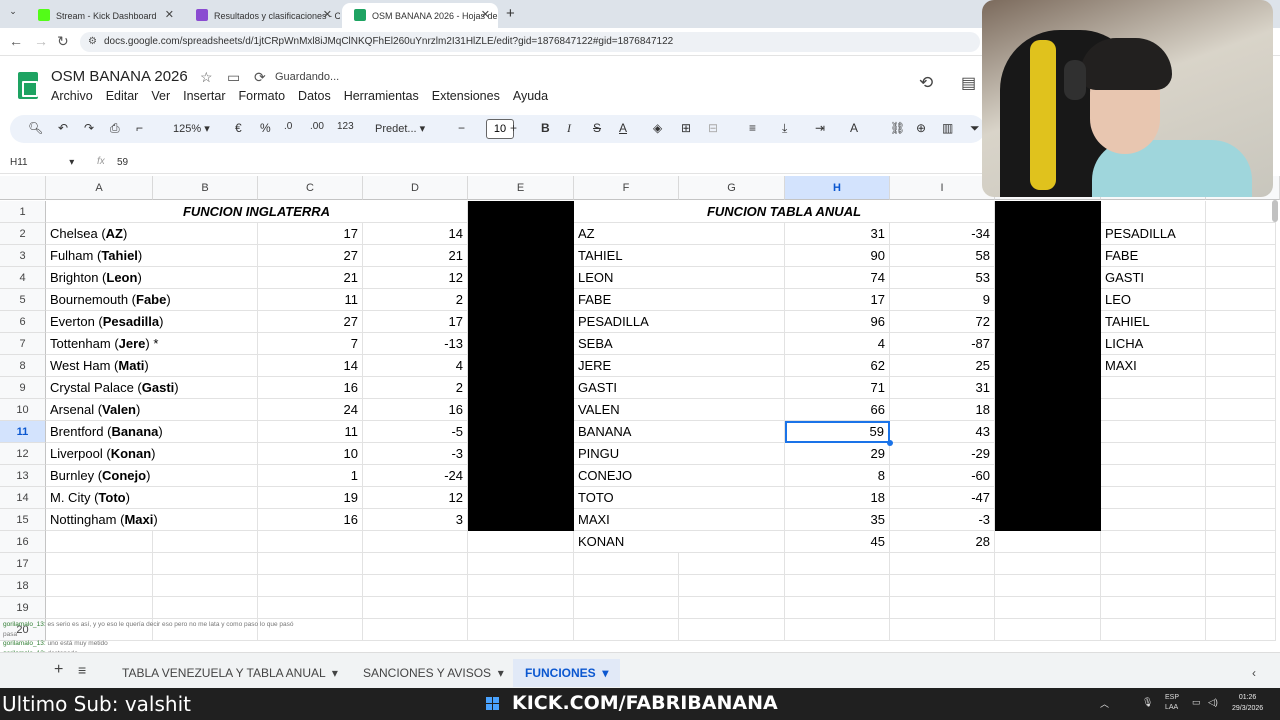 This screenshot has width=1280, height=720. What do you see at coordinates (623, 128) in the screenshot?
I see `text-color-icon: A` at bounding box center [623, 128].